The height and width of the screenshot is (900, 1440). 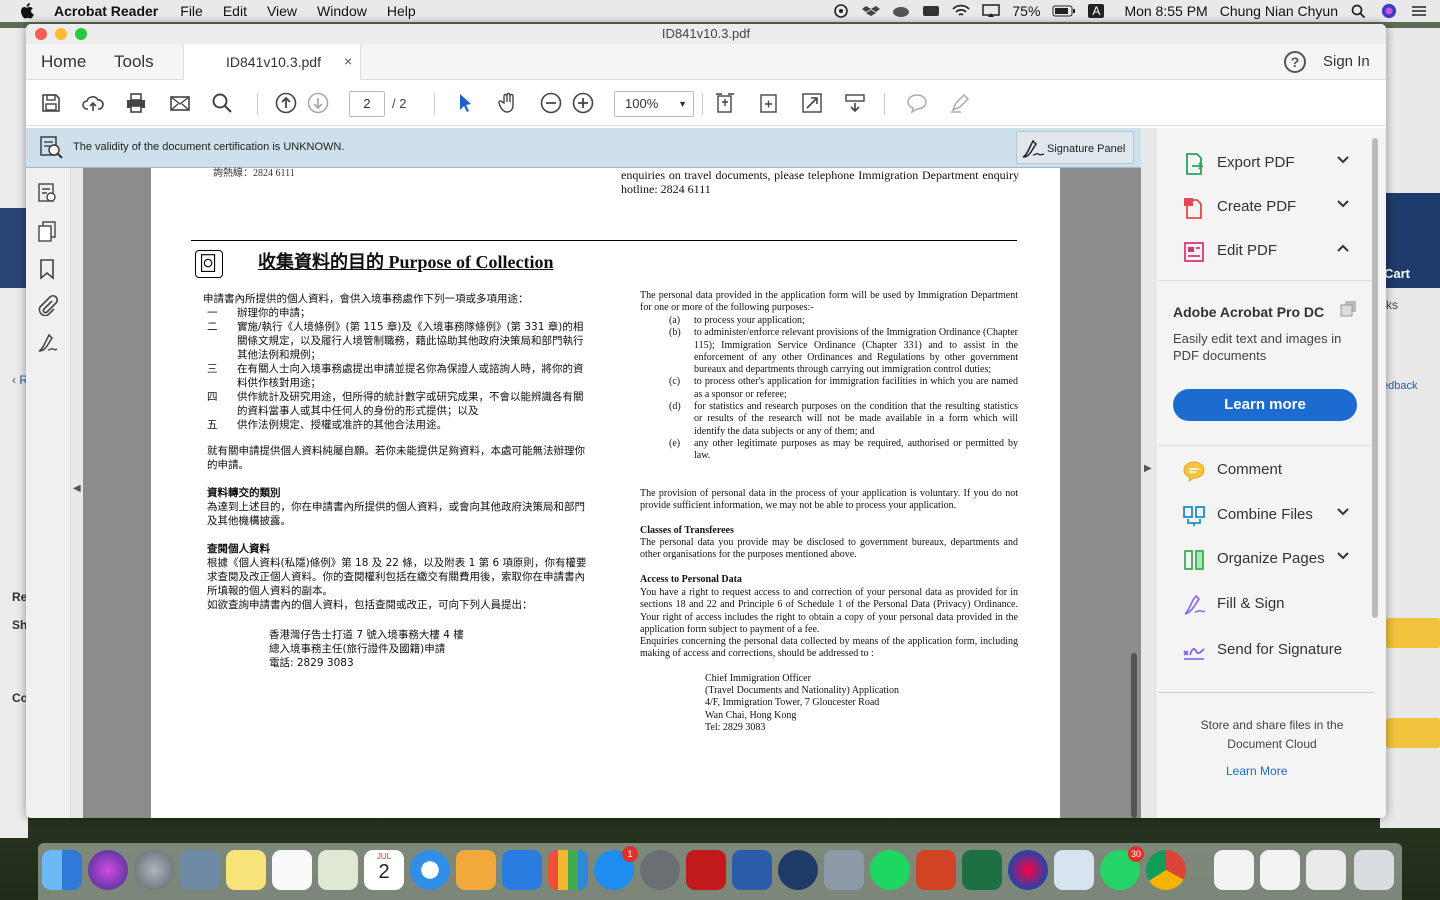 What do you see at coordinates (338, 870) in the screenshot?
I see `maps-icon` at bounding box center [338, 870].